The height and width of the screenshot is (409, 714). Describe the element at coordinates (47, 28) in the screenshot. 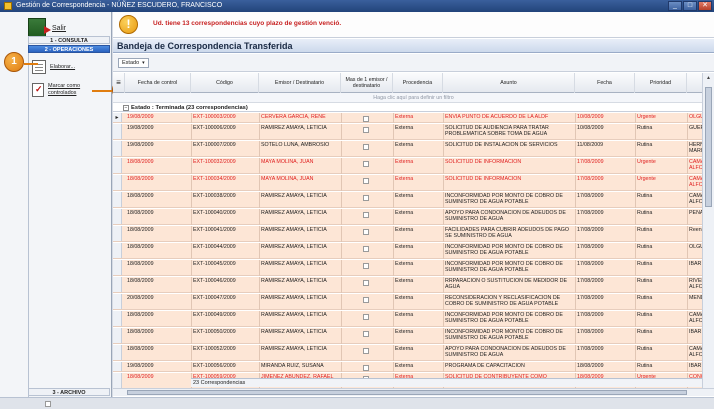

I see `salir-button: Salir` at that location.